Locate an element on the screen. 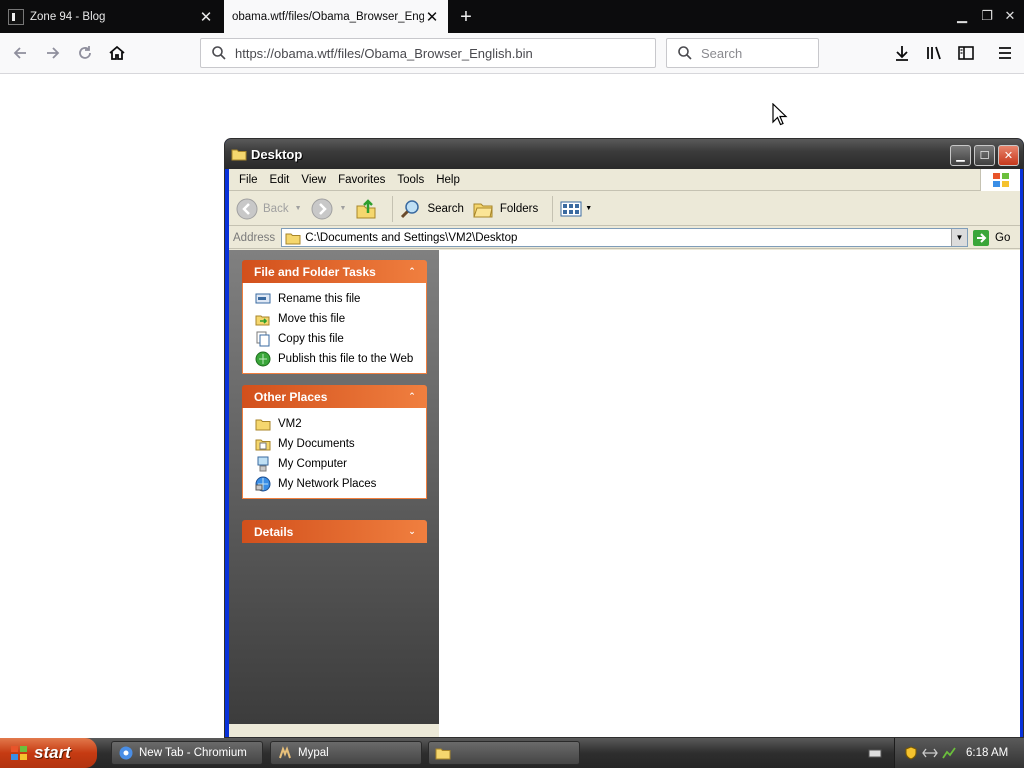 The width and height of the screenshot is (1024, 768). taskbar-item-label: Mypal is located at coordinates (313, 753).